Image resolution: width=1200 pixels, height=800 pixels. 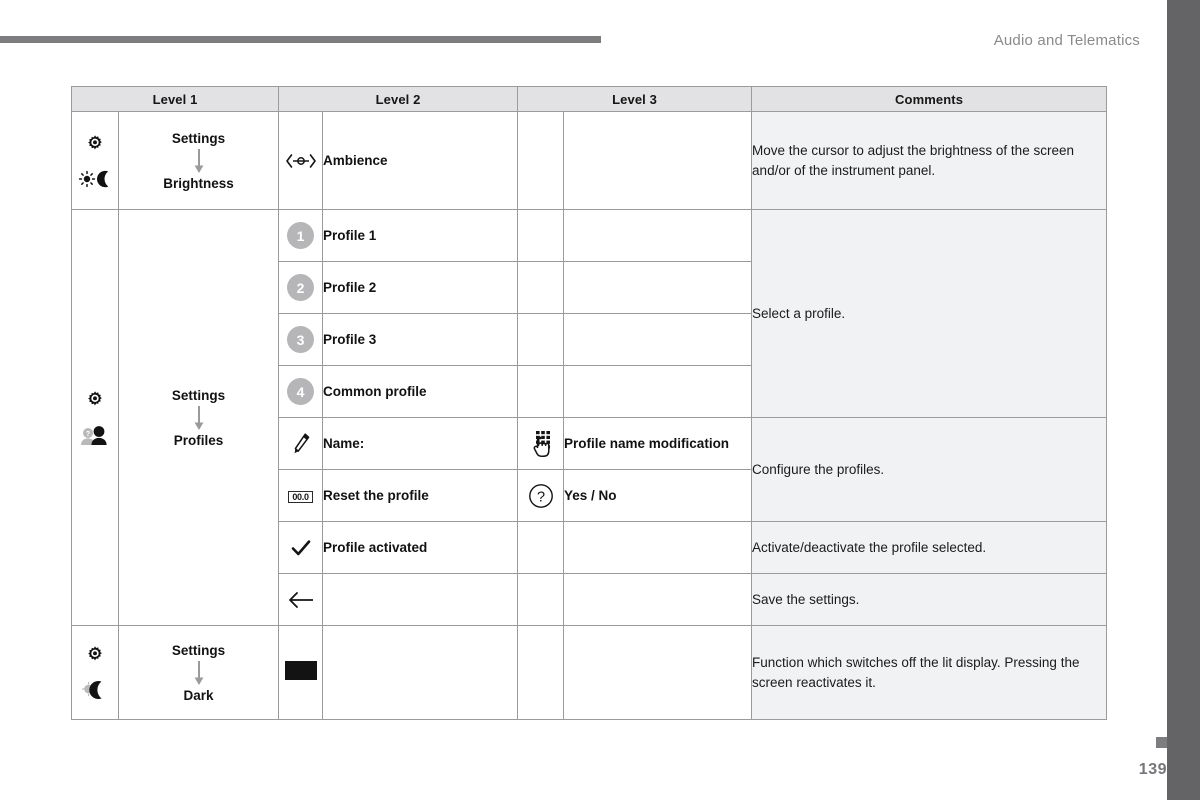 What do you see at coordinates (420, 443) in the screenshot?
I see `level2-label-name: Name:` at bounding box center [420, 443].